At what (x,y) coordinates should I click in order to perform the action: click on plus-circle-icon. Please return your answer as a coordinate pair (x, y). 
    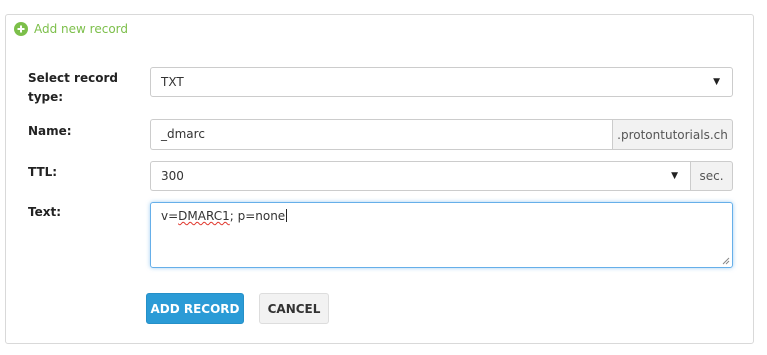
    Looking at the image, I should click on (21, 29).